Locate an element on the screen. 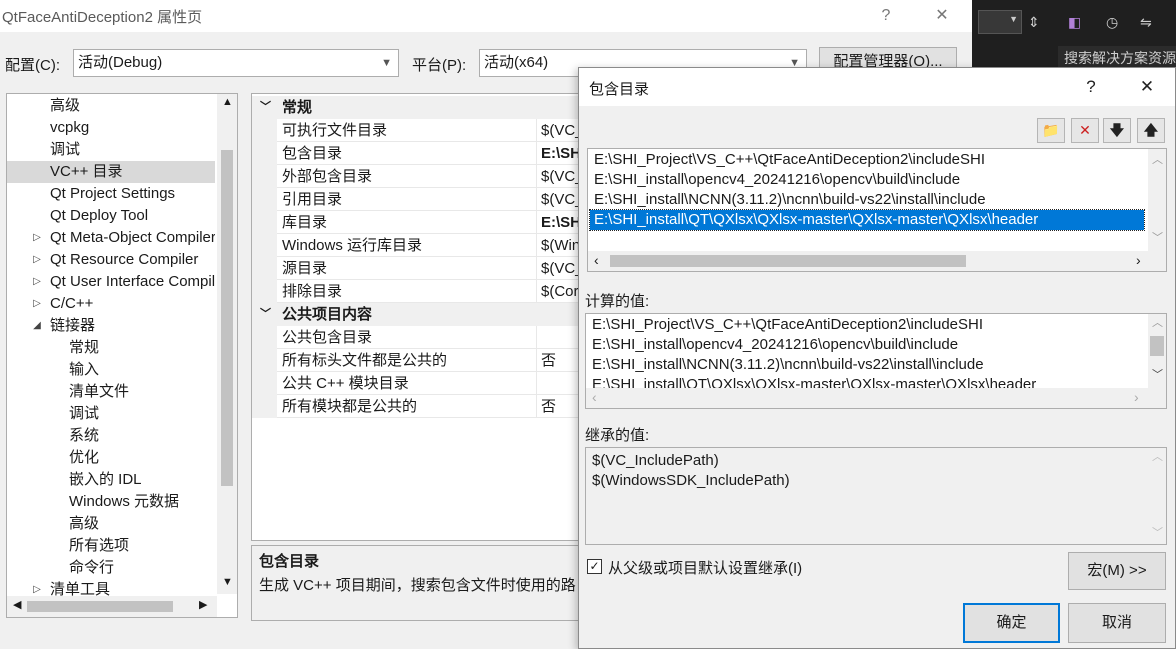 The height and width of the screenshot is (649, 1176). scroll-down-icon: ▼ is located at coordinates (227, 582).